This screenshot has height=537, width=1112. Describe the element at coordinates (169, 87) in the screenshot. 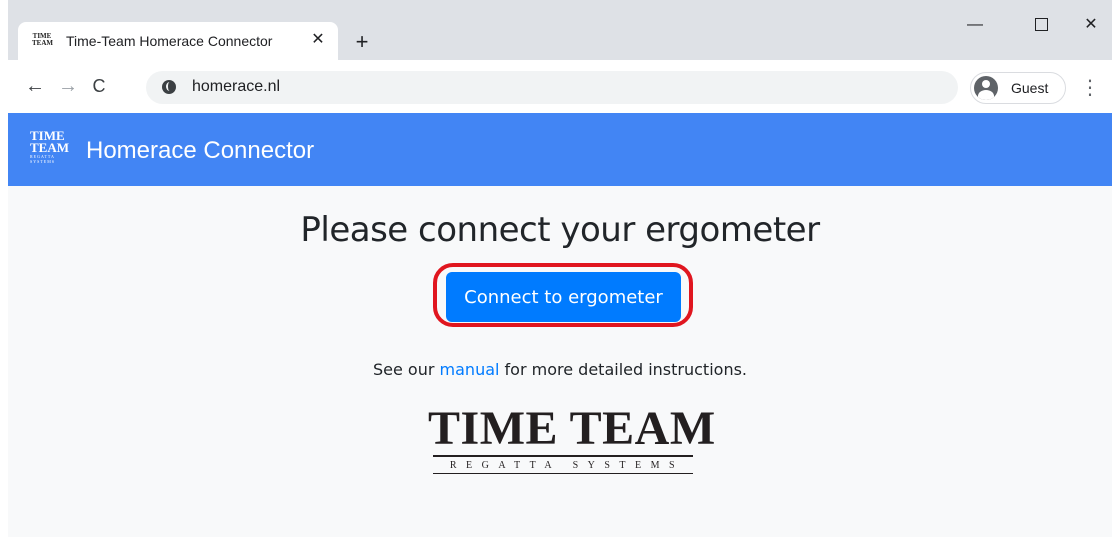

I see `globe-icon` at that location.